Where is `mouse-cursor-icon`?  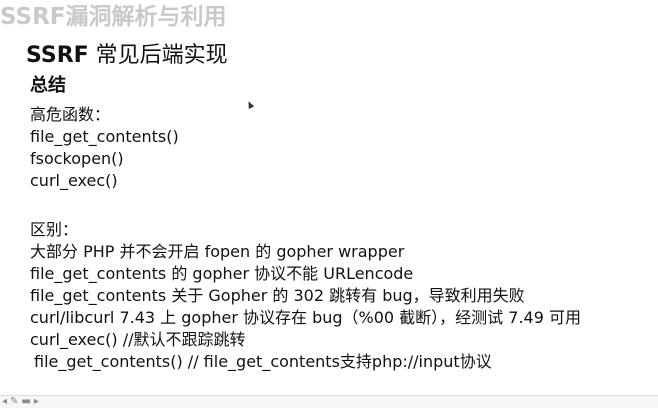
mouse-cursor-icon is located at coordinates (250, 104).